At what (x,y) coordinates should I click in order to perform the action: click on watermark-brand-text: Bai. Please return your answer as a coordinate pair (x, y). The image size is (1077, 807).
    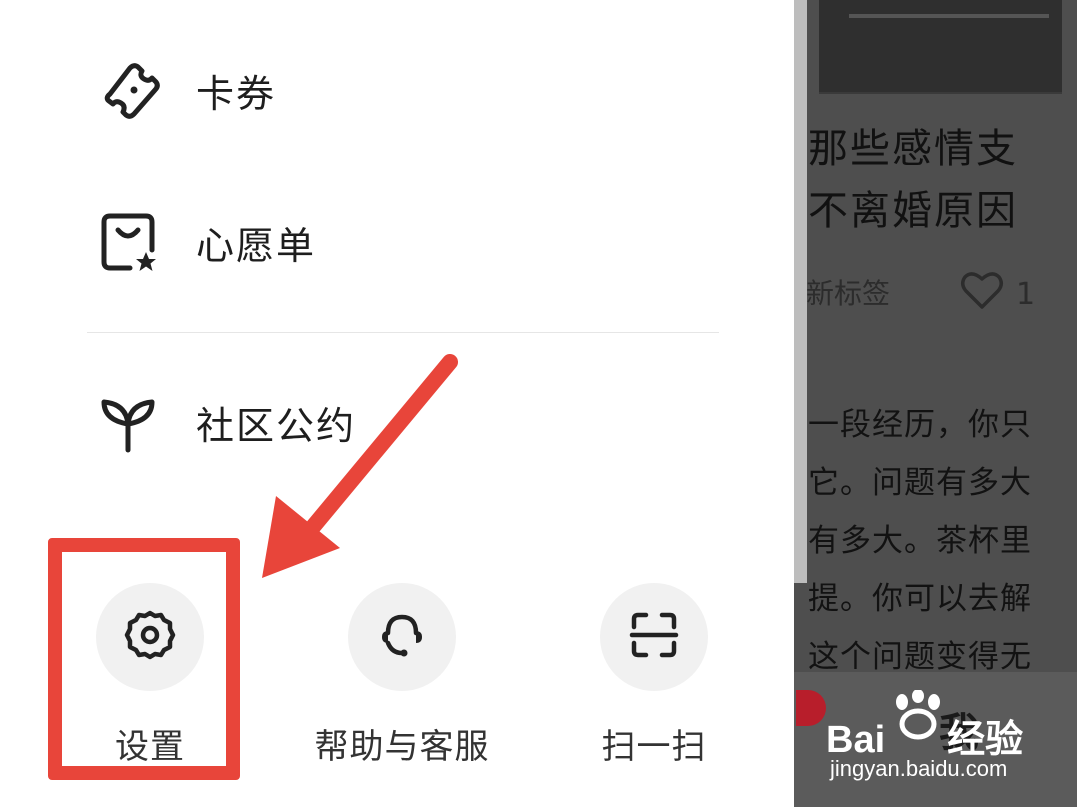
    Looking at the image, I should click on (856, 740).